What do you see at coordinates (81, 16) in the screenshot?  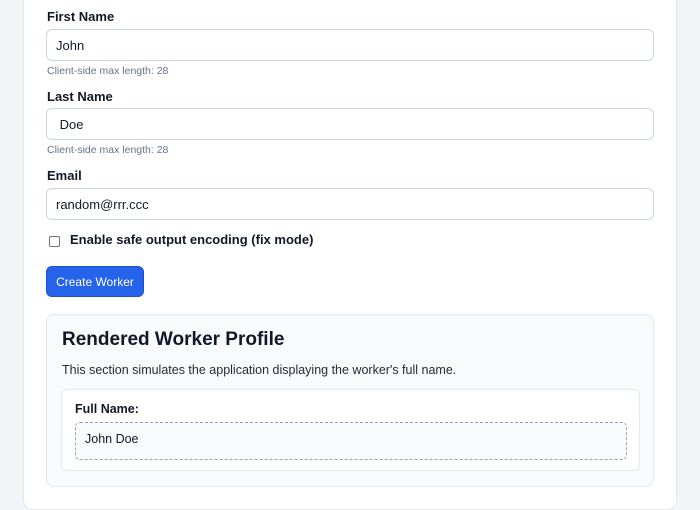 I see `first-name-label: First Name` at bounding box center [81, 16].